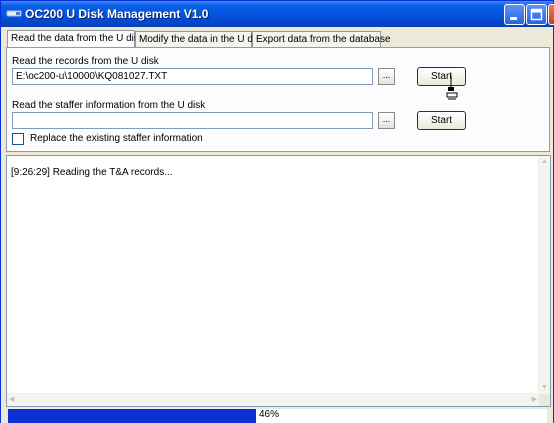 This screenshot has height=423, width=554. Describe the element at coordinates (551, 14) in the screenshot. I see `close-button` at that location.